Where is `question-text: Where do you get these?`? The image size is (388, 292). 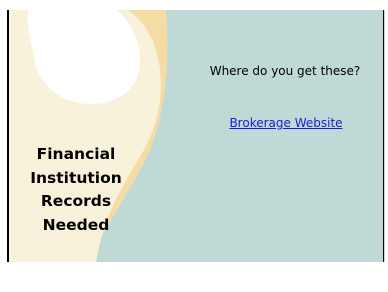 question-text: Where do you get these? is located at coordinates (285, 71).